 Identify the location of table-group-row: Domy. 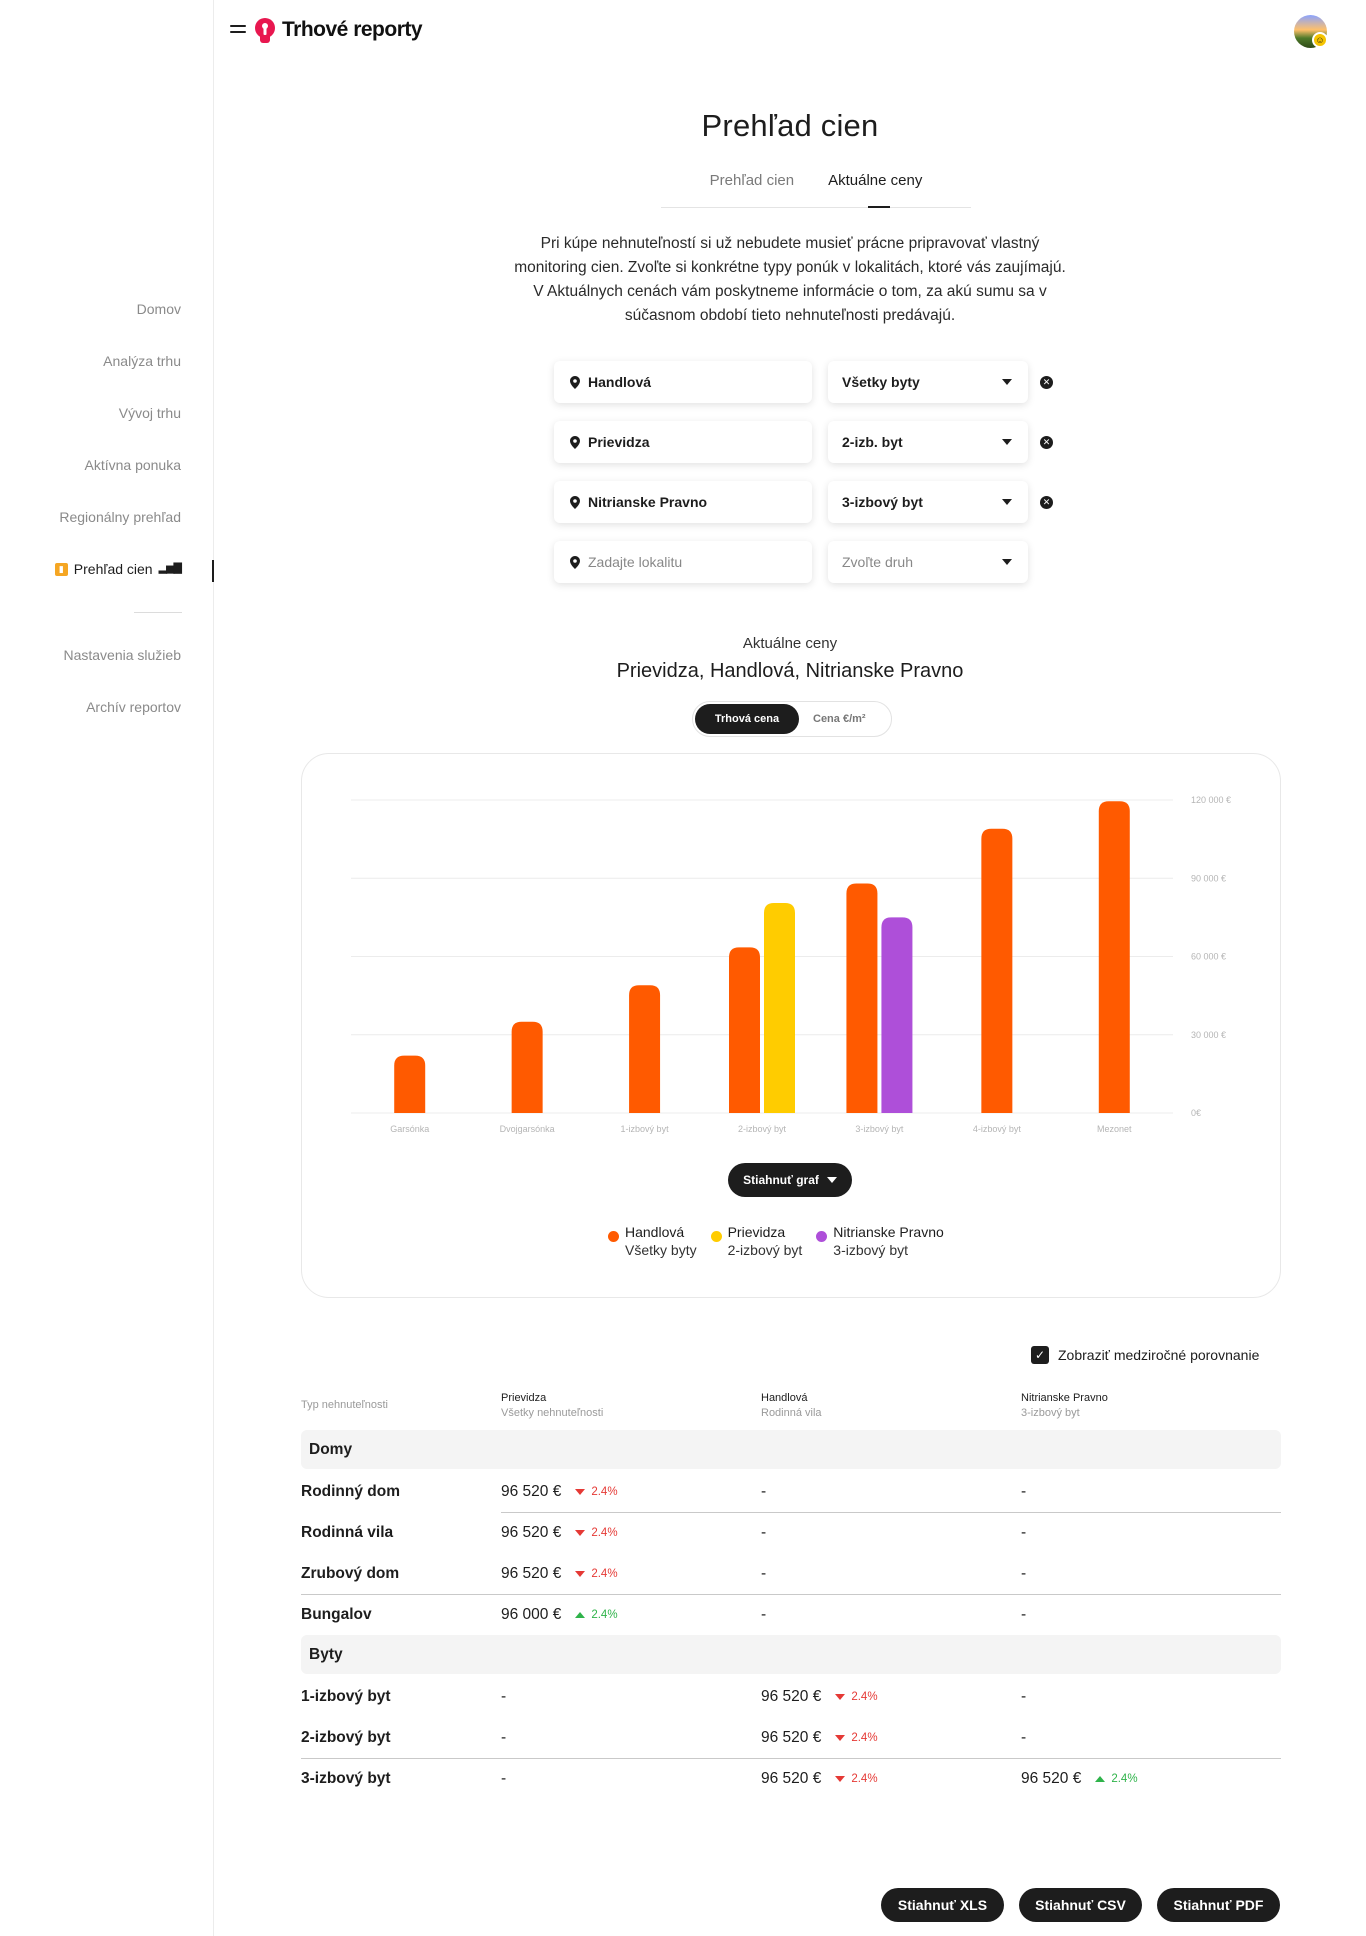
(791, 1449).